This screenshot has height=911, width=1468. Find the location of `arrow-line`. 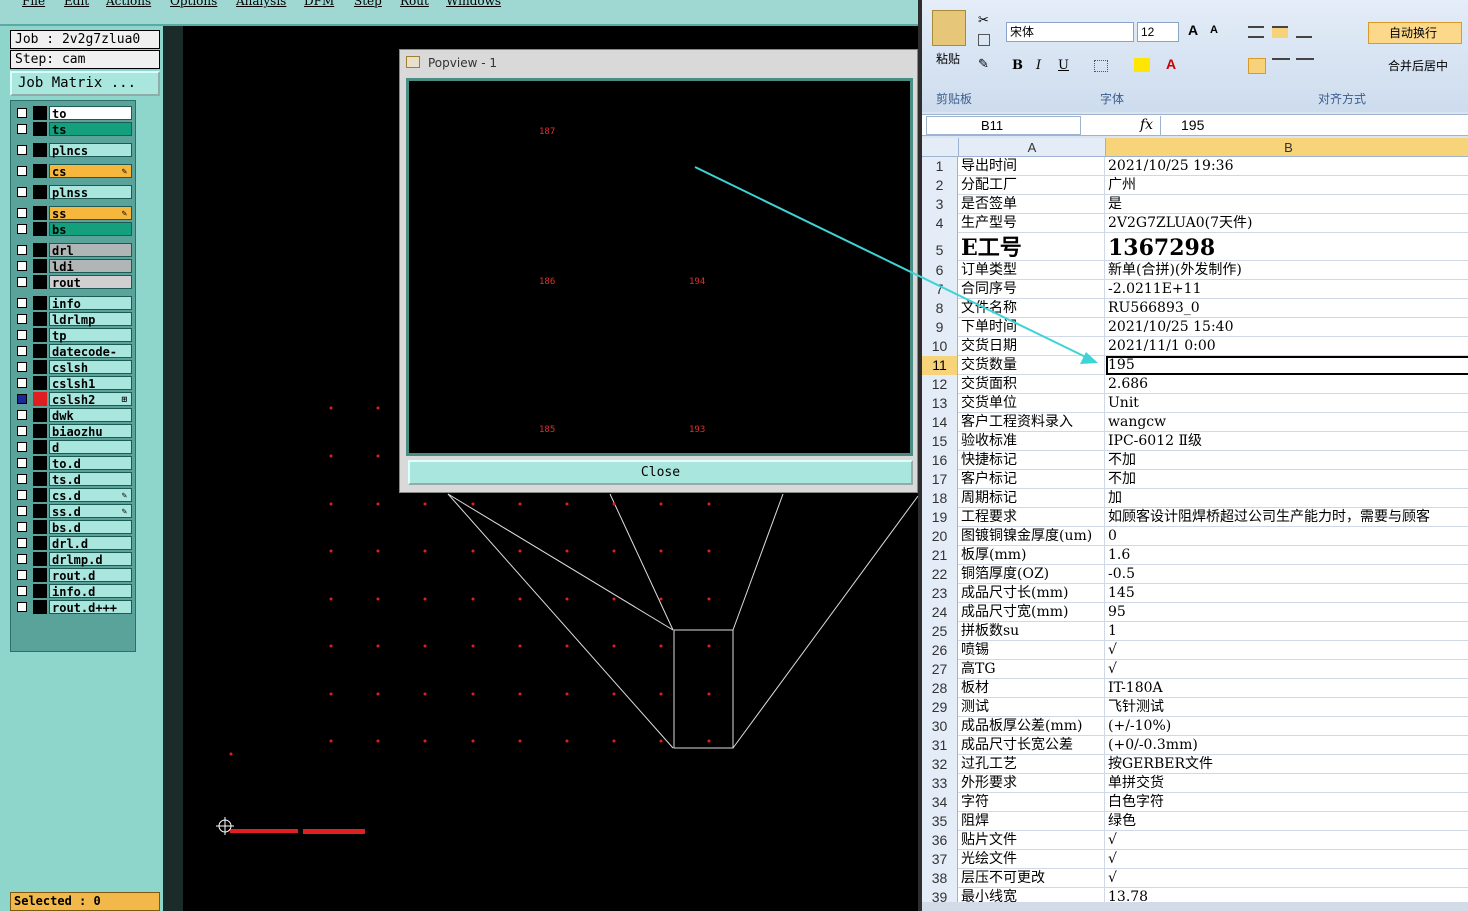

arrow-line is located at coordinates (895, 264).